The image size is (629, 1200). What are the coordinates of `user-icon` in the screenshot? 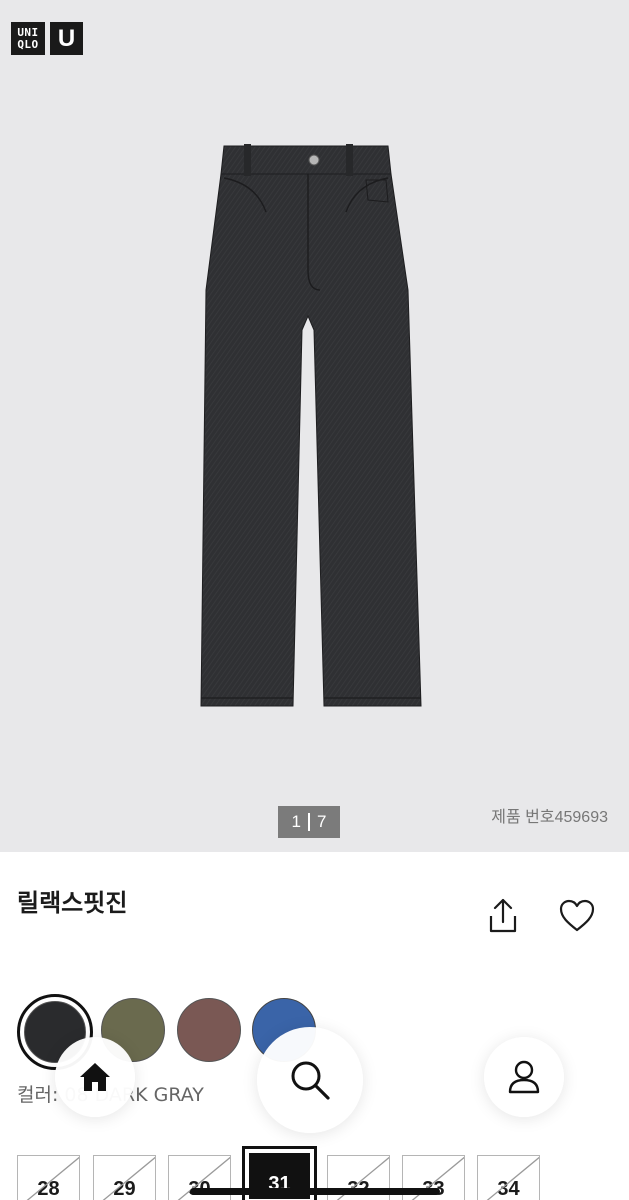 It's located at (524, 1077).